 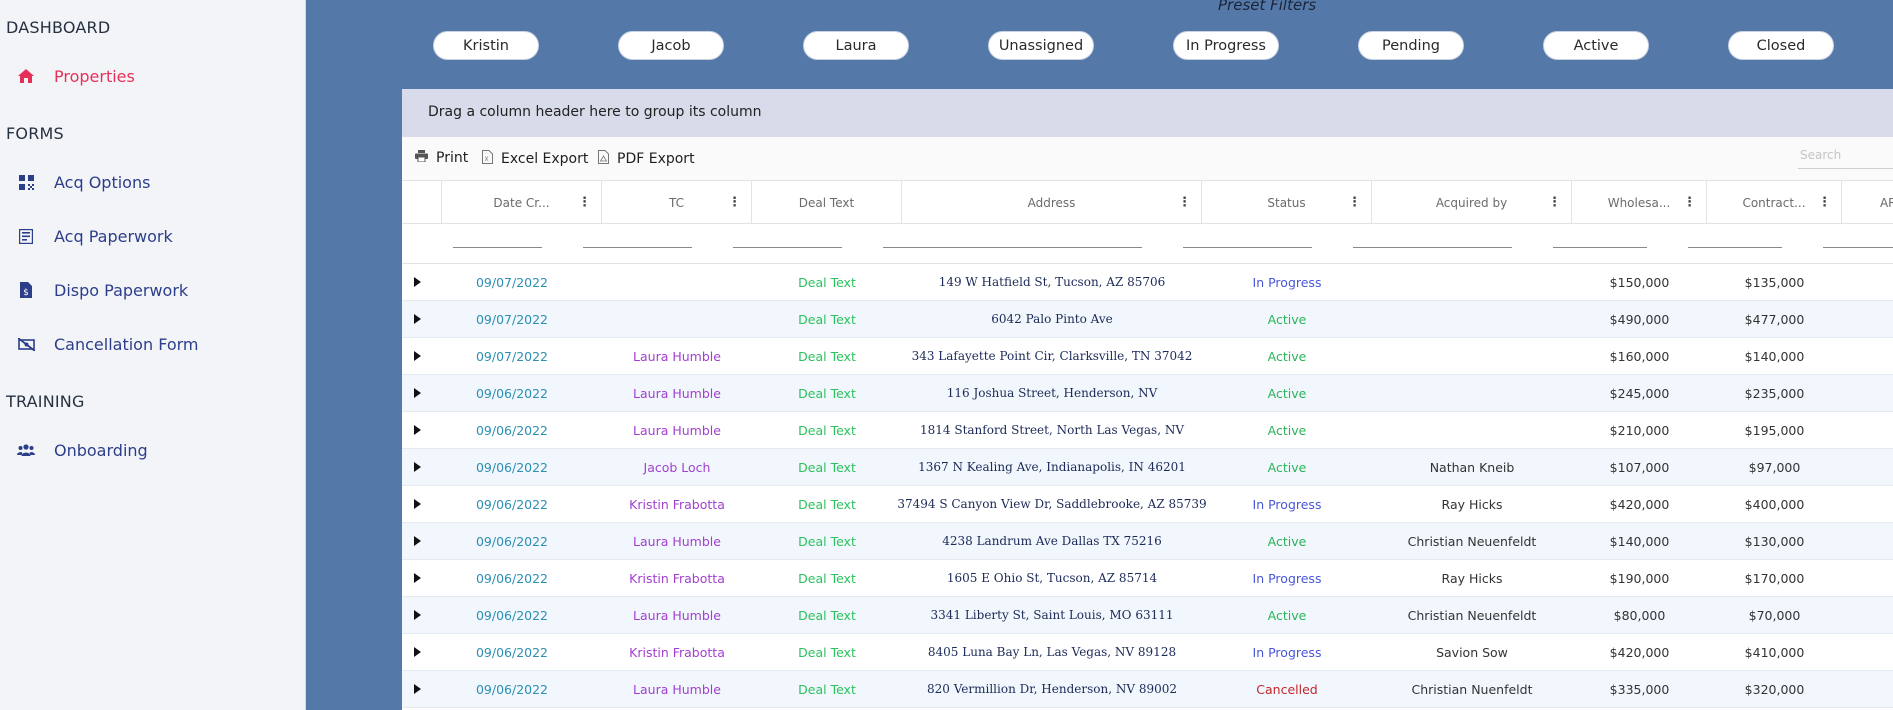 What do you see at coordinates (1432, 247) in the screenshot?
I see `acquired-by-filter-input` at bounding box center [1432, 247].